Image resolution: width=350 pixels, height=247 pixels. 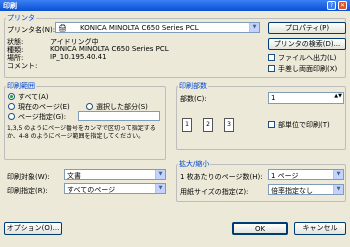 What do you see at coordinates (11, 116) in the screenshot?
I see `range-pages-radio` at bounding box center [11, 116].